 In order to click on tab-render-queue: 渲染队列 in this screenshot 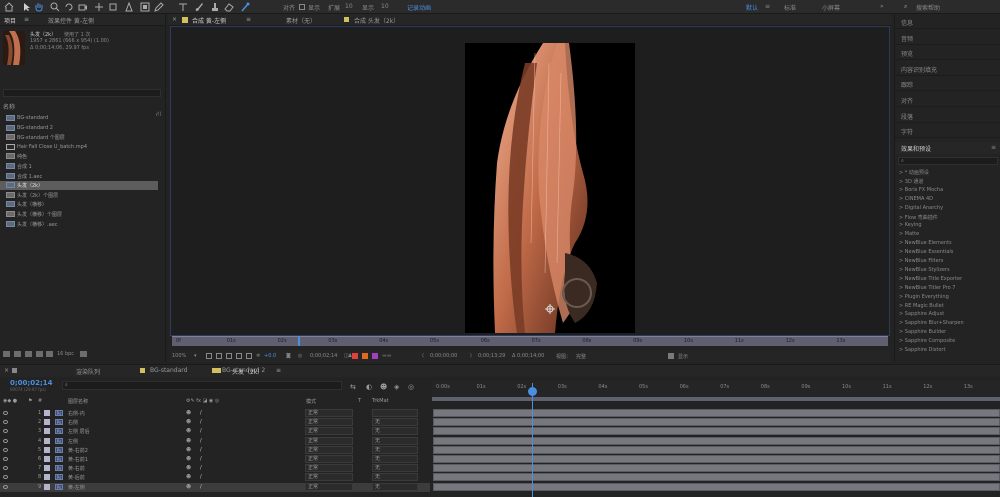, I will do `click(88, 371)`.